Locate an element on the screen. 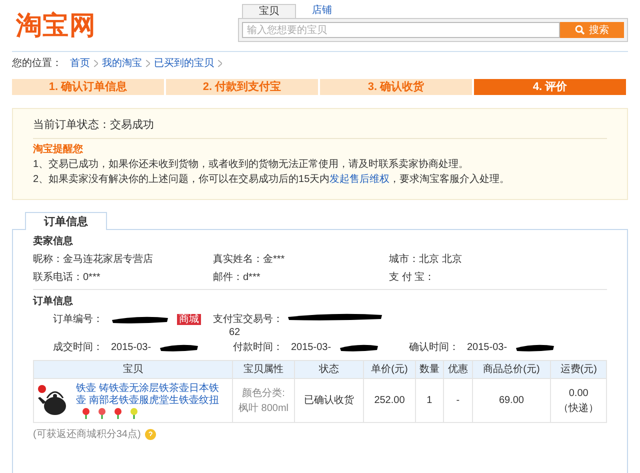 The image size is (640, 473). field-label: 付款时间： is located at coordinates (258, 347).